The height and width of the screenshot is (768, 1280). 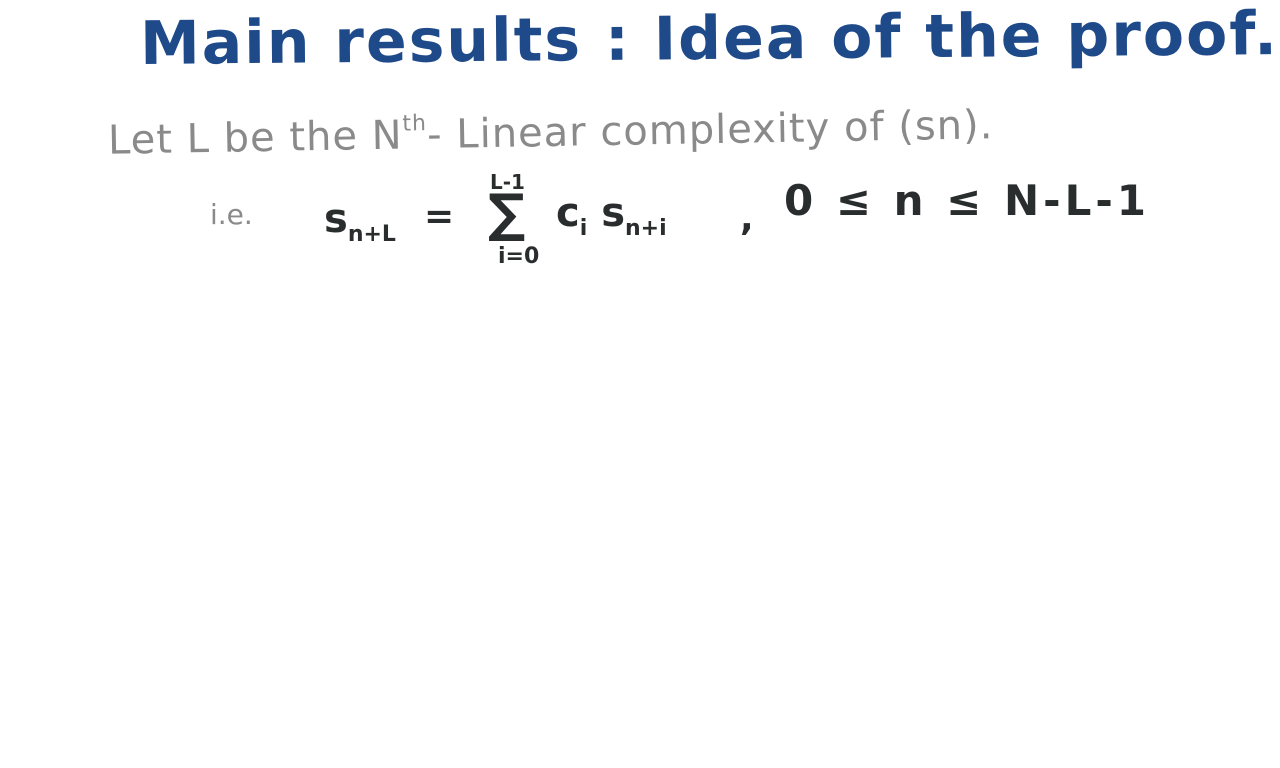 What do you see at coordinates (519, 256) in the screenshot?
I see `sum-lower-limit: i=0` at bounding box center [519, 256].